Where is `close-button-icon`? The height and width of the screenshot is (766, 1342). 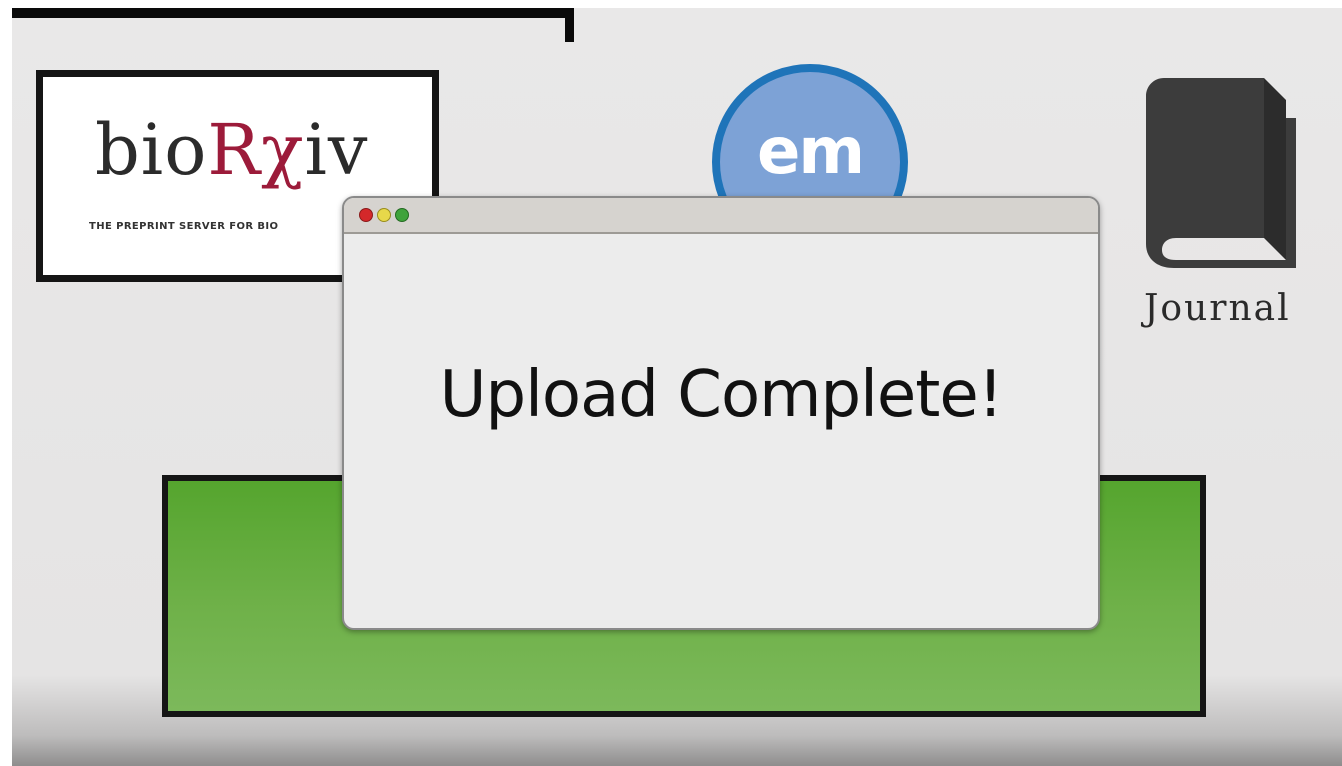
close-button-icon is located at coordinates (366, 215).